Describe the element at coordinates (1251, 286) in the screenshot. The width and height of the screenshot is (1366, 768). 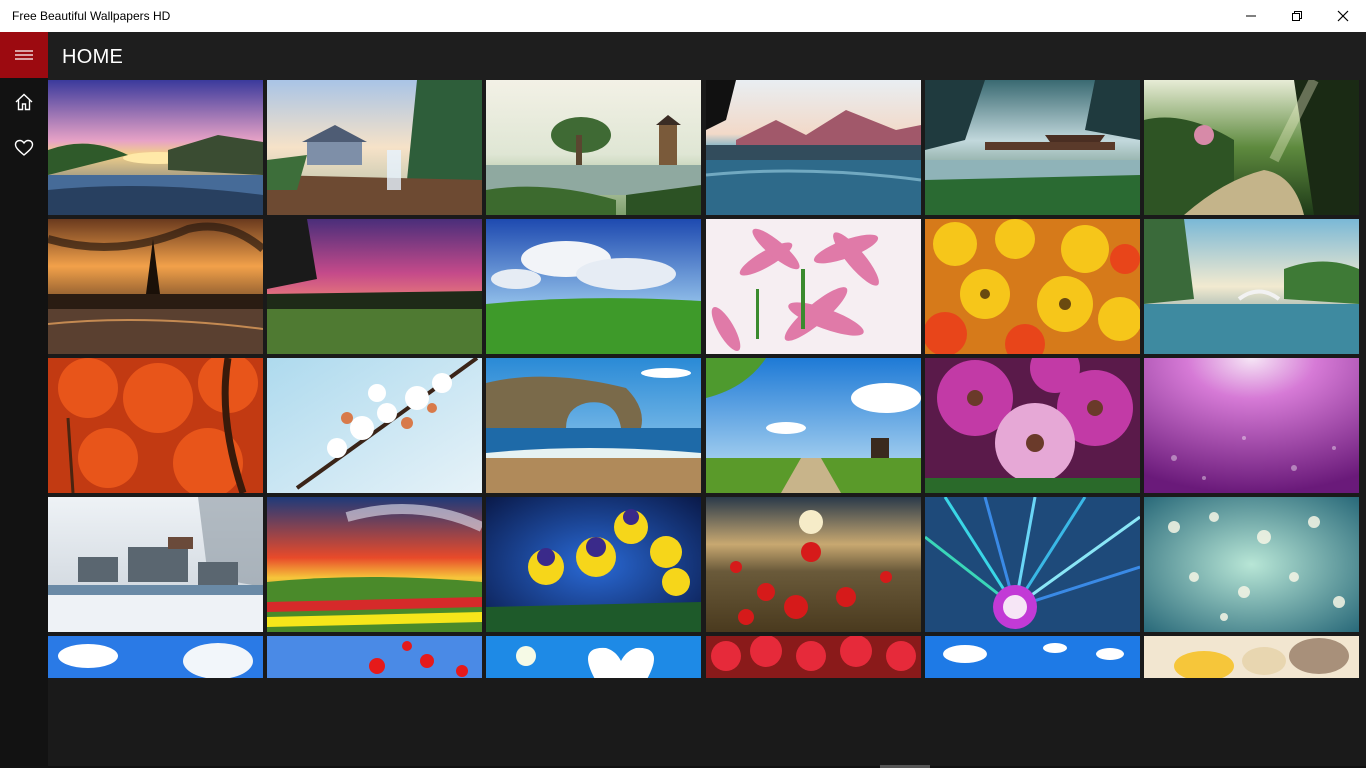
I see `wallpaper-tile-park-lake-bridge` at that location.